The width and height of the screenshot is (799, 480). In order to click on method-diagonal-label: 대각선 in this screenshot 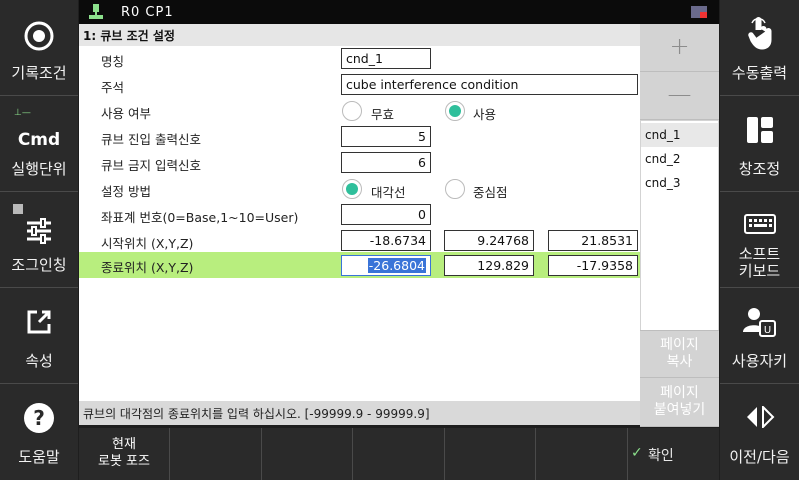, I will do `click(388, 192)`.